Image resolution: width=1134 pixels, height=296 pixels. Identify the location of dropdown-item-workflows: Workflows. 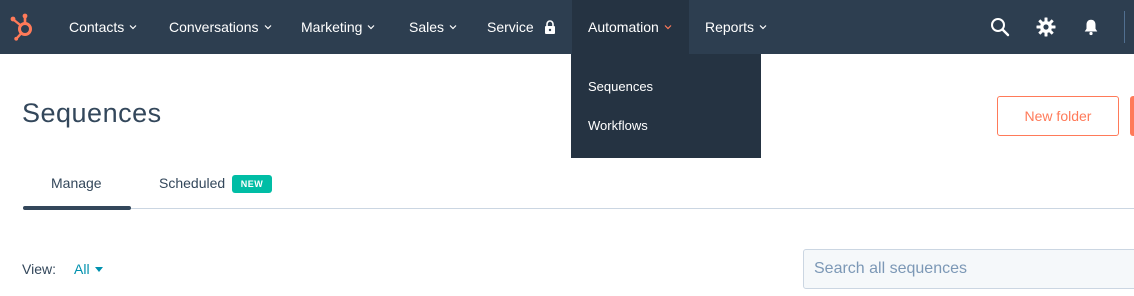
(618, 125).